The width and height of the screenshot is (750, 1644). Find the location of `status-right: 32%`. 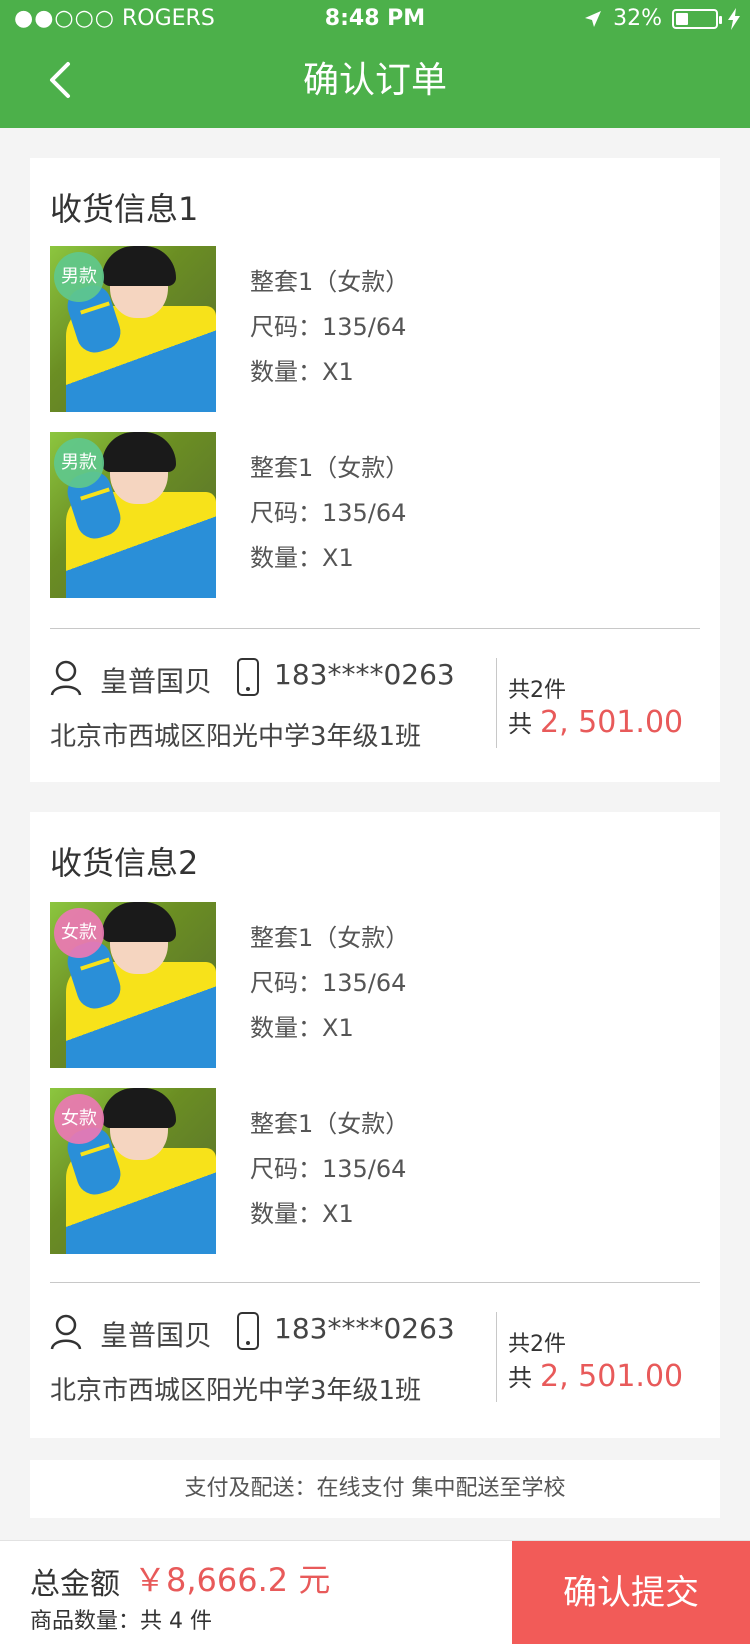

status-right: 32% is located at coordinates (661, 19).